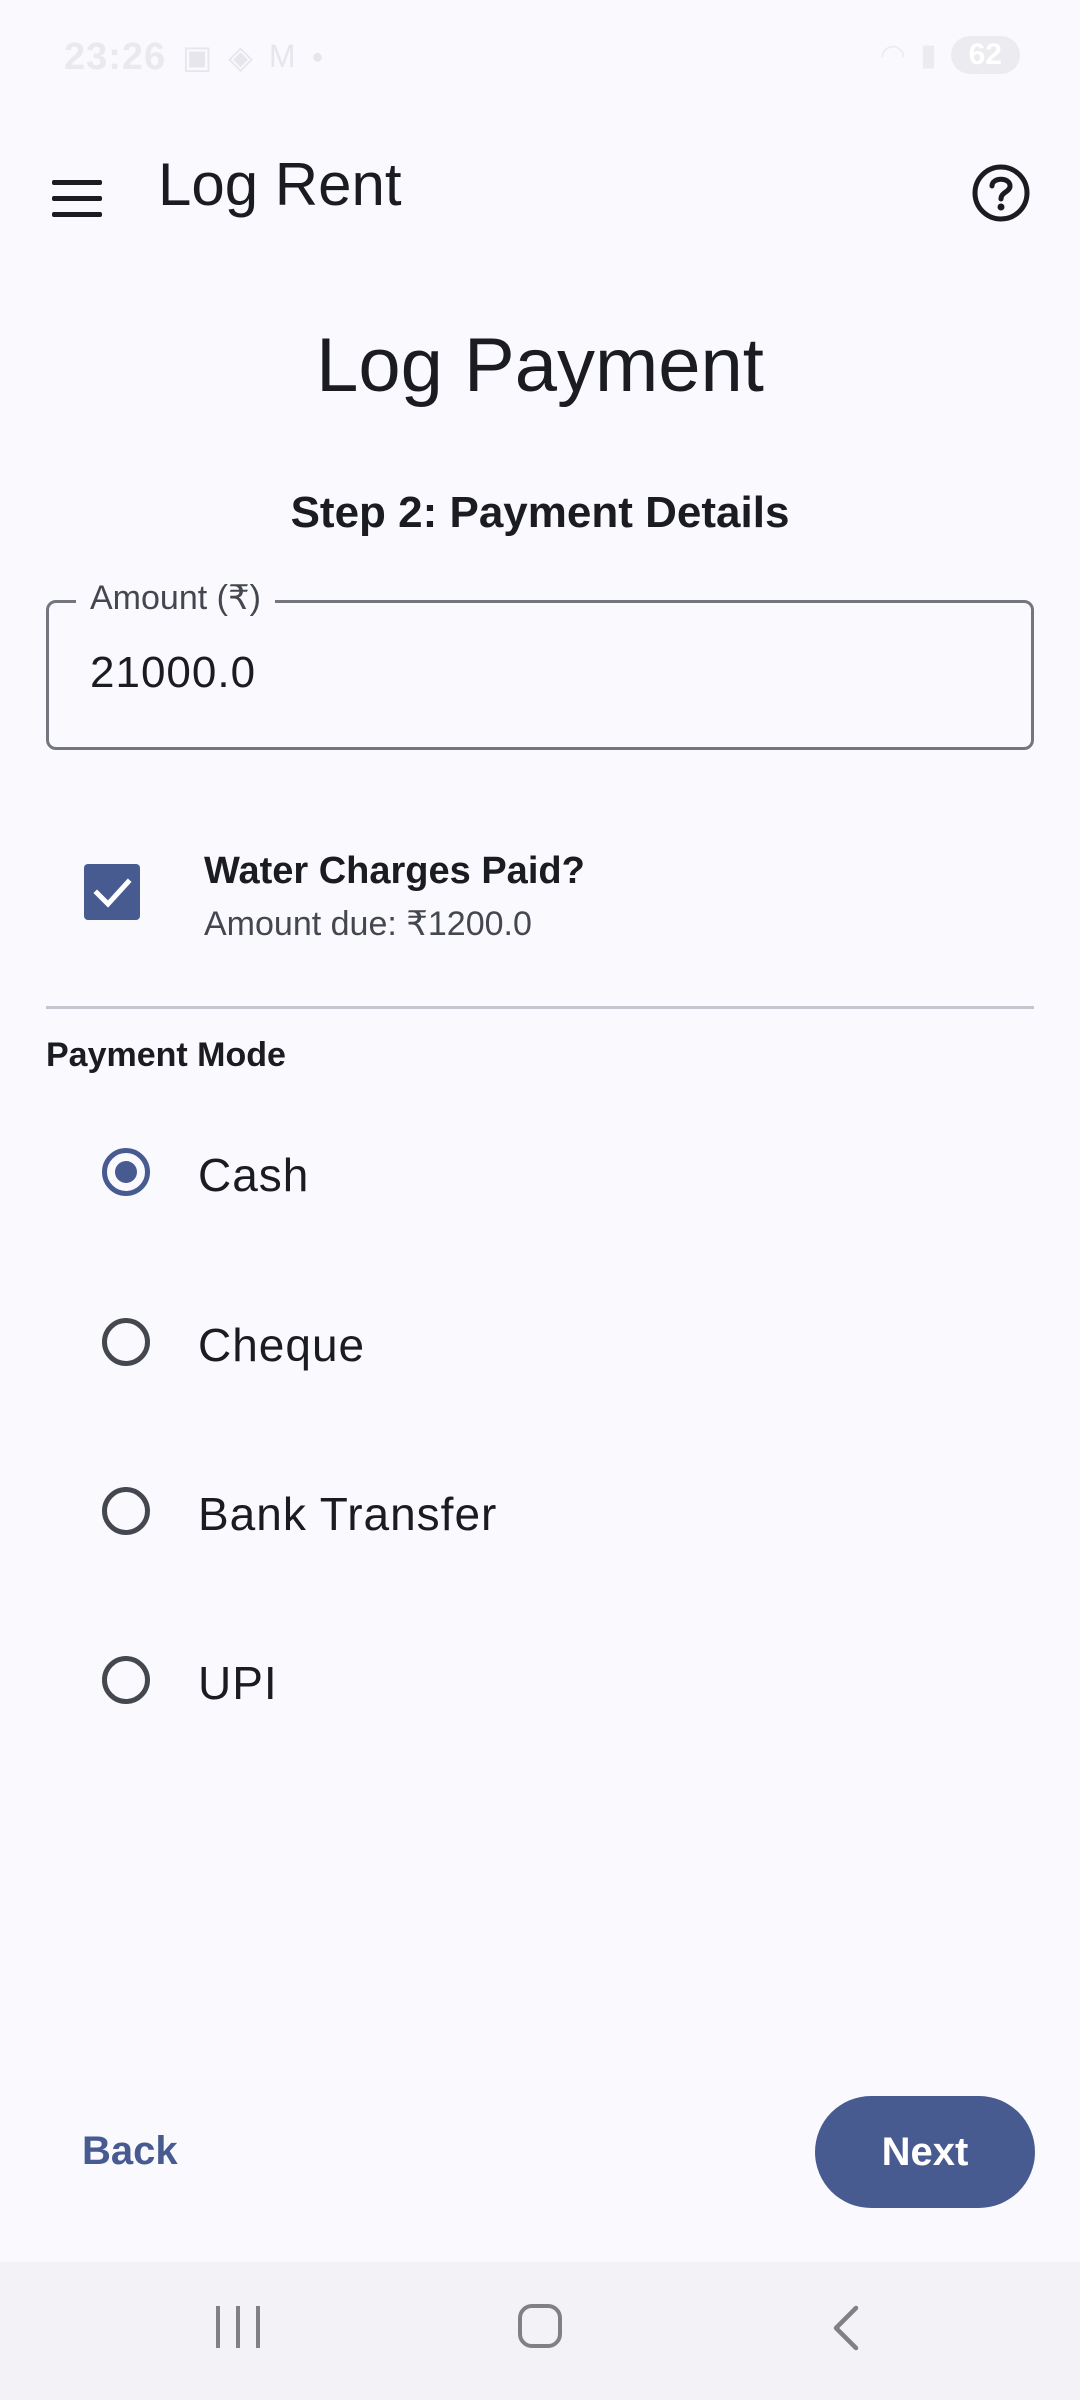 Image resolution: width=1080 pixels, height=2400 pixels. I want to click on water-charges-checkbox, so click(112, 892).